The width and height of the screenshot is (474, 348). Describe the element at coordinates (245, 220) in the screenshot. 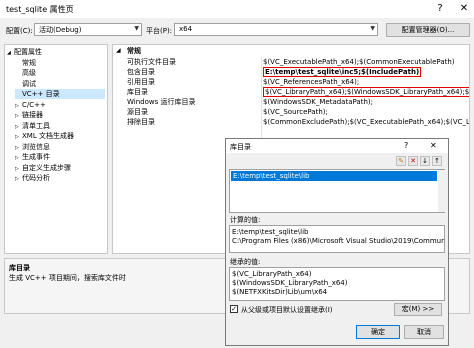

I see `evaluated-label: 计算的值:` at that location.